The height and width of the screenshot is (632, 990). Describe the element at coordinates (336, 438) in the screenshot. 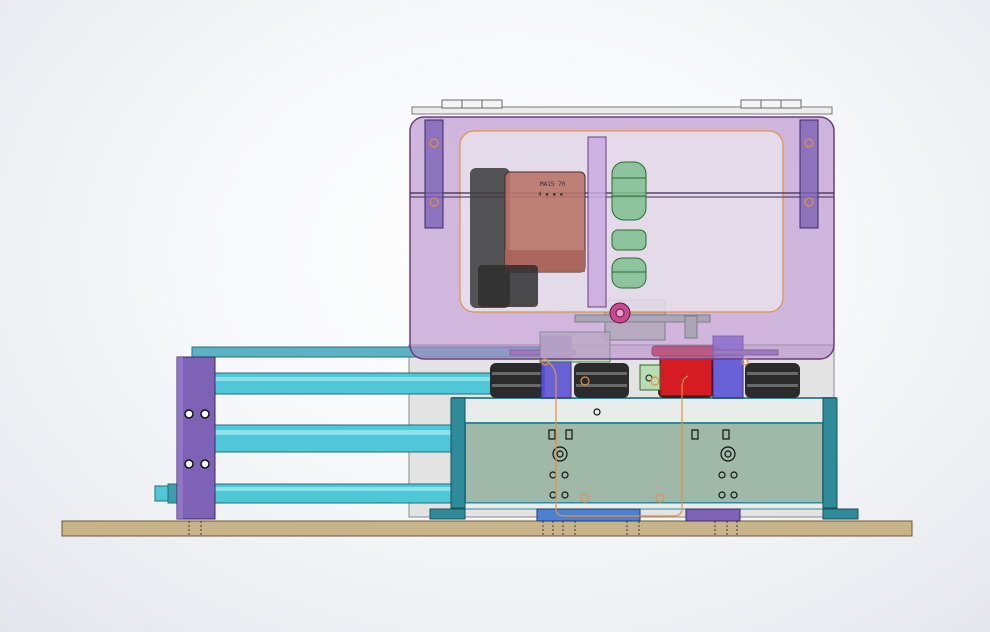

I see `guide-rod-middle` at that location.